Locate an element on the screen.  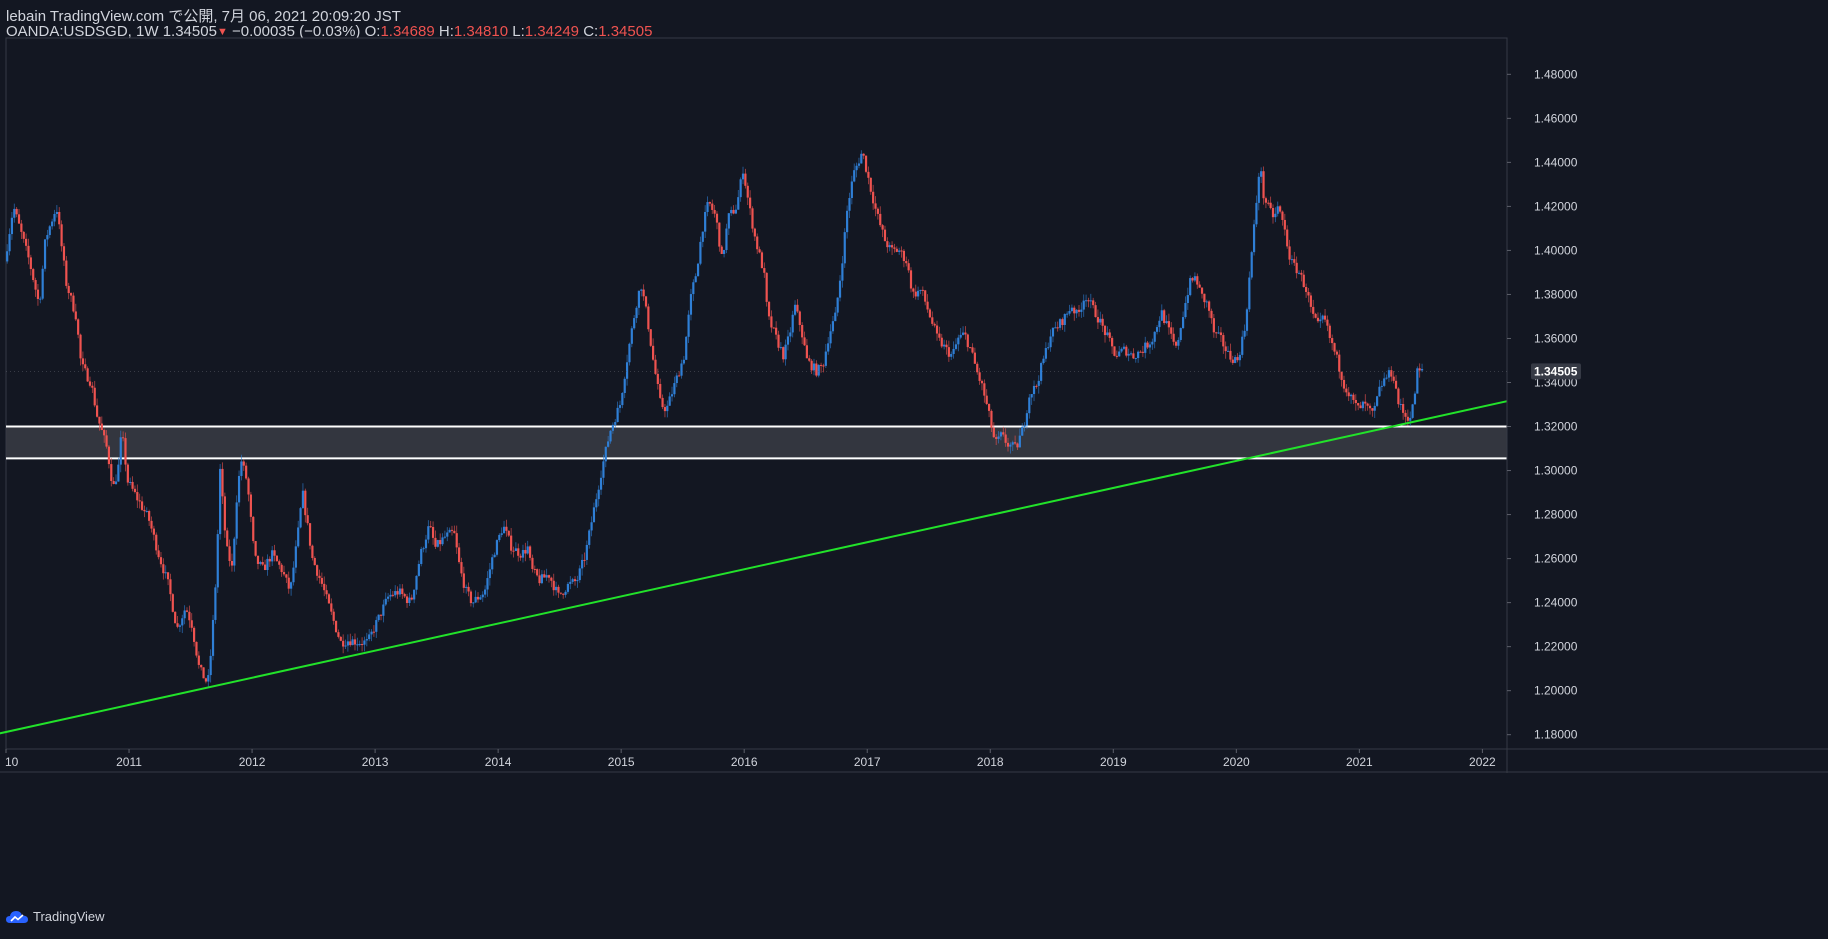
zone-fill is located at coordinates (756, 442).